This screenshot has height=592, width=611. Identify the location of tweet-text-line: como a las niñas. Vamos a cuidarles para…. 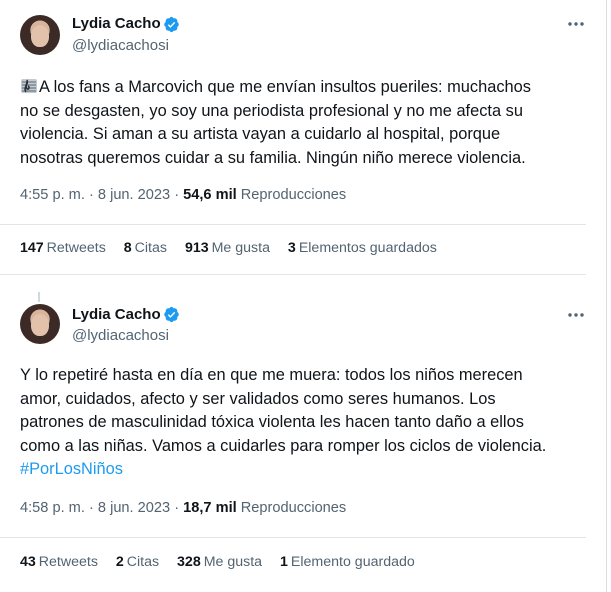
(283, 445).